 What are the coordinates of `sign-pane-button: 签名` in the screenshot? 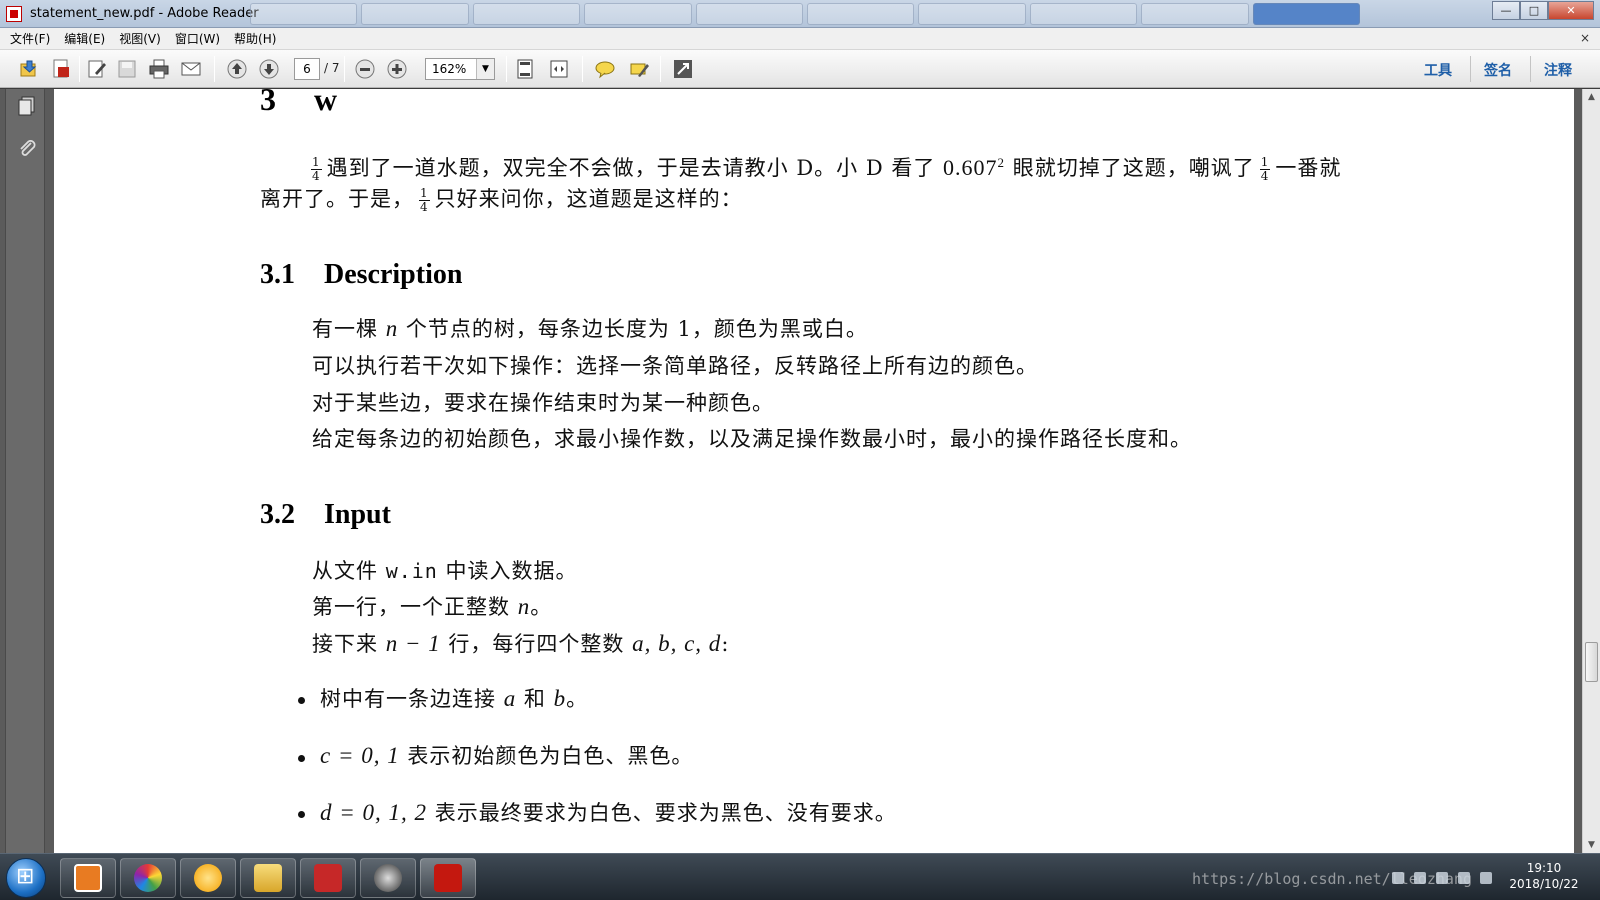 It's located at (1498, 70).